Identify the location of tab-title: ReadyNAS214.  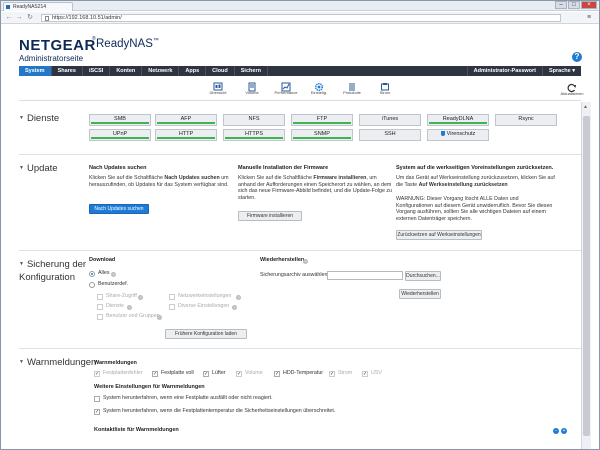
(30, 7).